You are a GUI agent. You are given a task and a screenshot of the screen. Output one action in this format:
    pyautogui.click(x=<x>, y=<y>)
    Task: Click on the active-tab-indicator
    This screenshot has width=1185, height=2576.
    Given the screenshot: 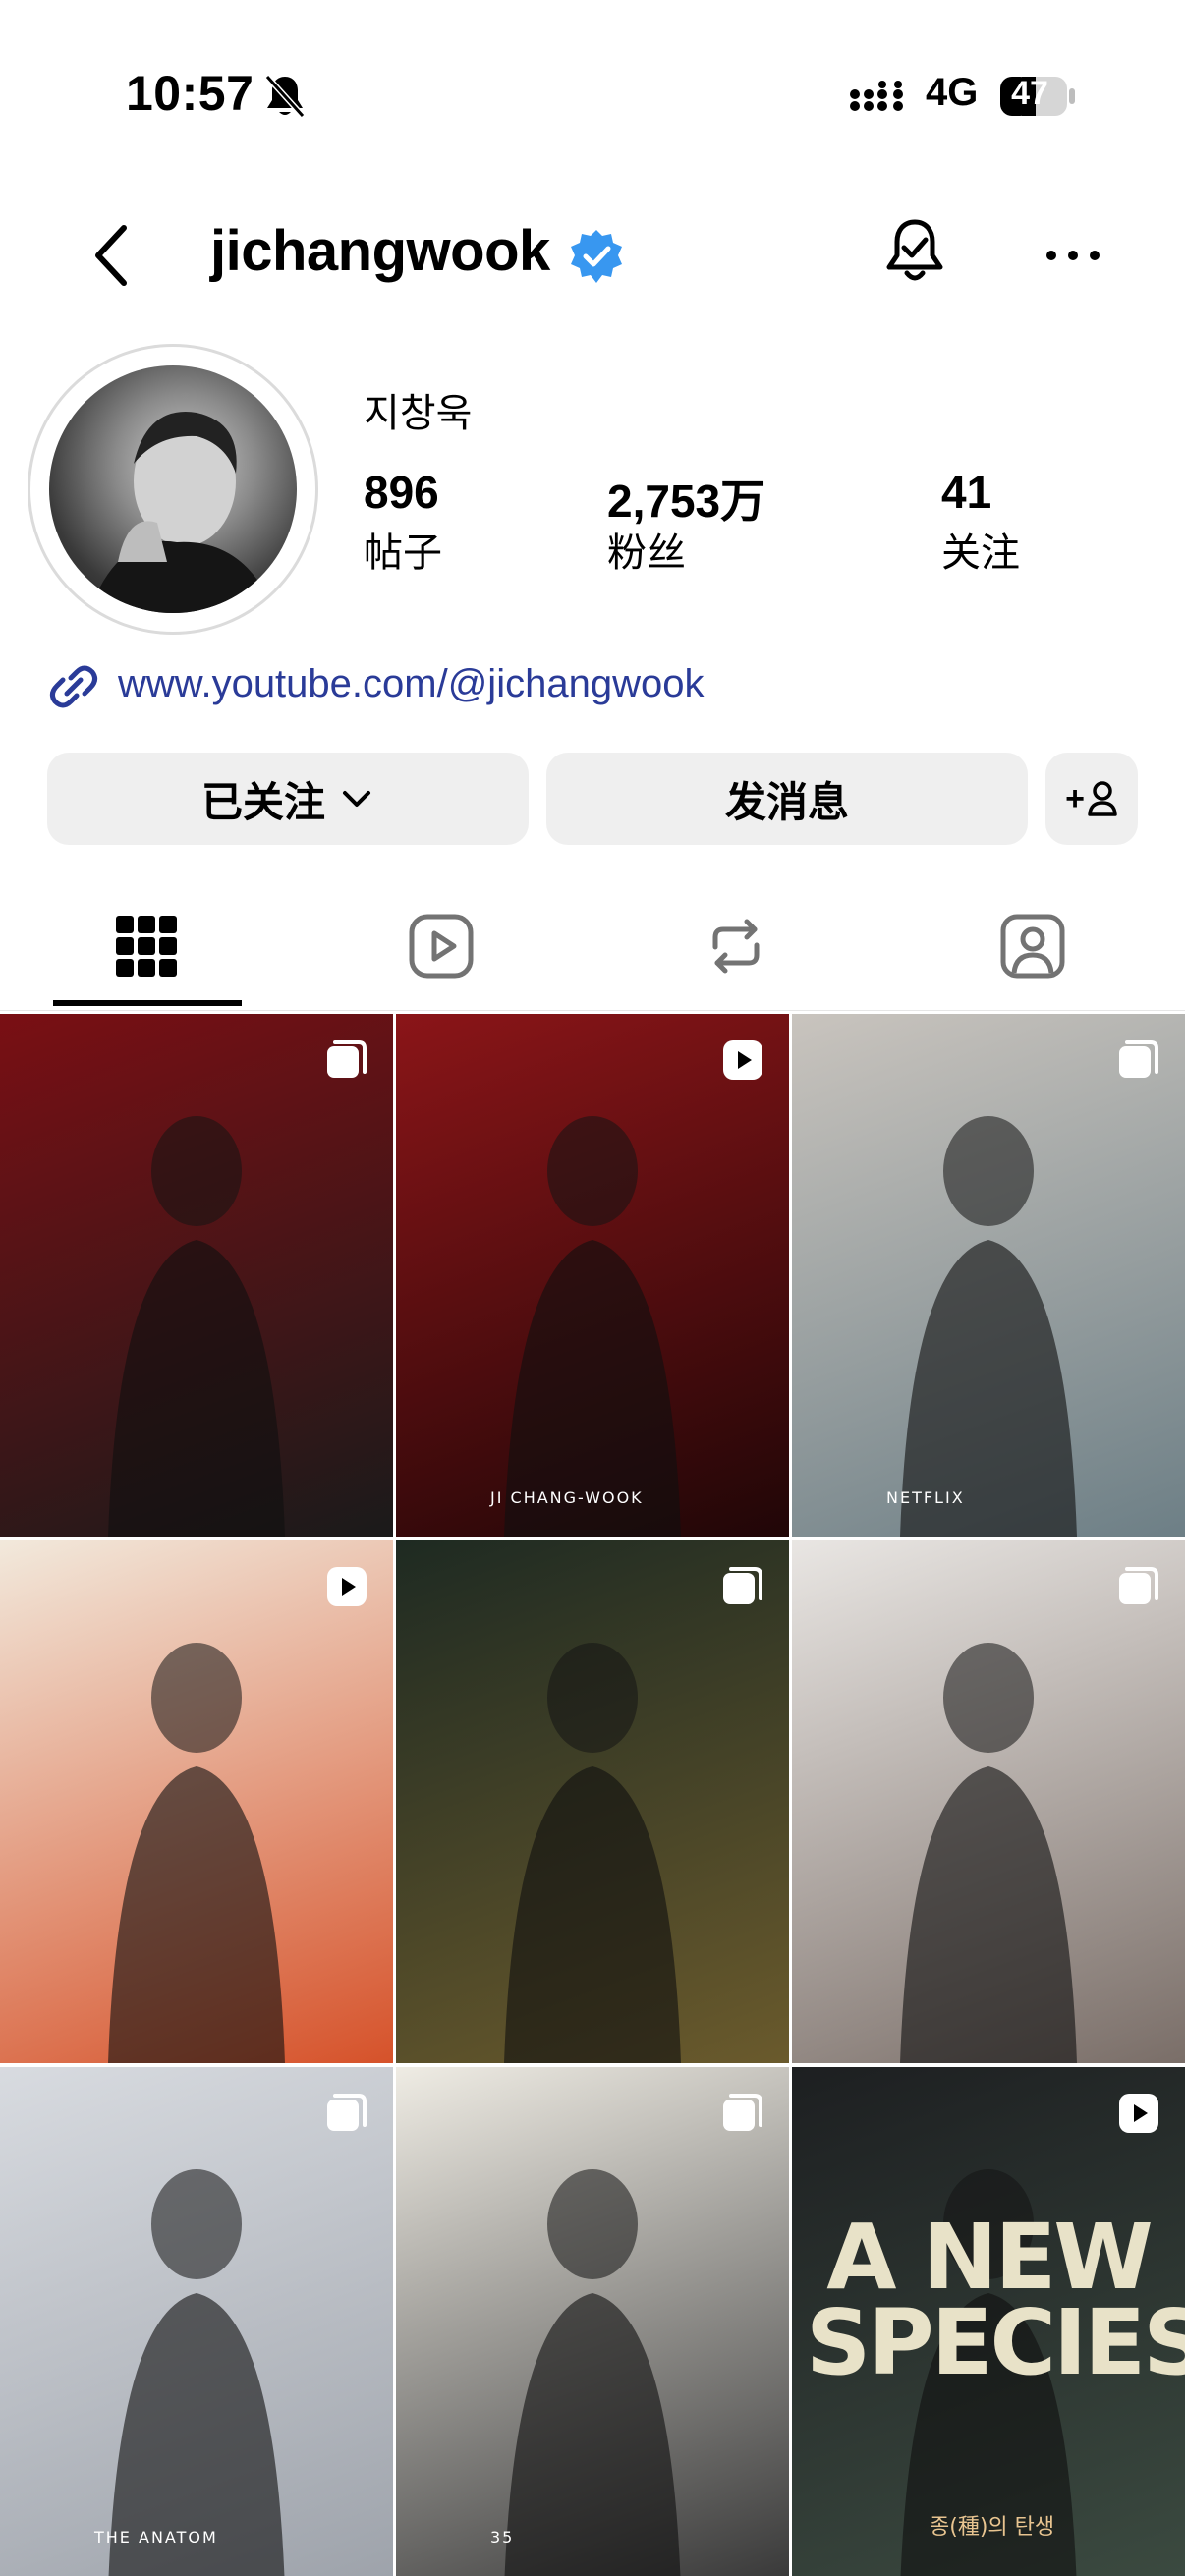 What is the action you would take?
    pyautogui.click(x=148, y=1003)
    